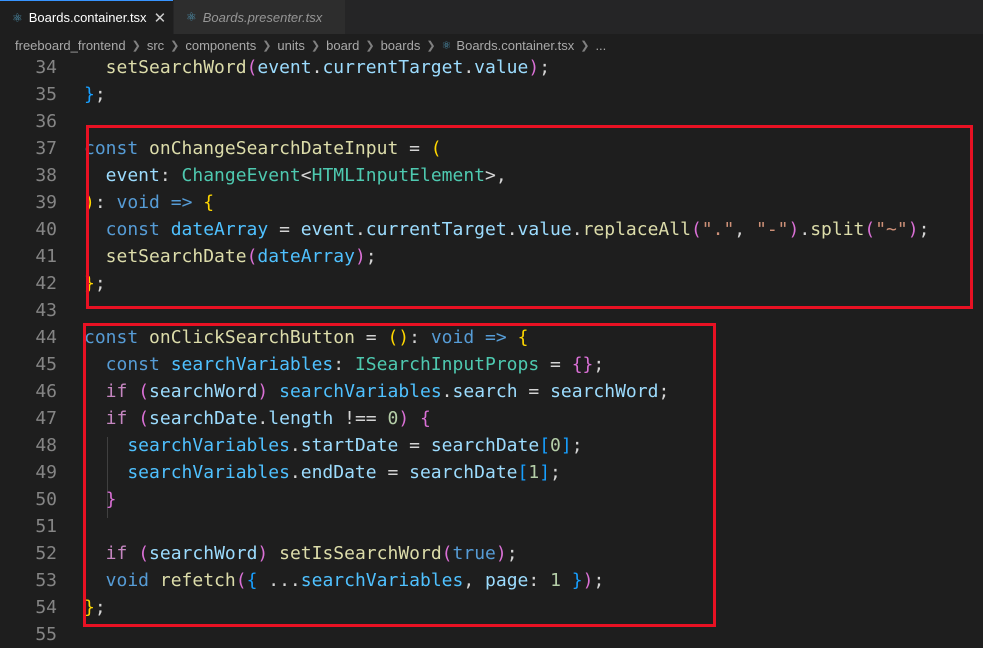 This screenshot has height=648, width=983. What do you see at coordinates (46, 67) in the screenshot?
I see `line-number: 34` at bounding box center [46, 67].